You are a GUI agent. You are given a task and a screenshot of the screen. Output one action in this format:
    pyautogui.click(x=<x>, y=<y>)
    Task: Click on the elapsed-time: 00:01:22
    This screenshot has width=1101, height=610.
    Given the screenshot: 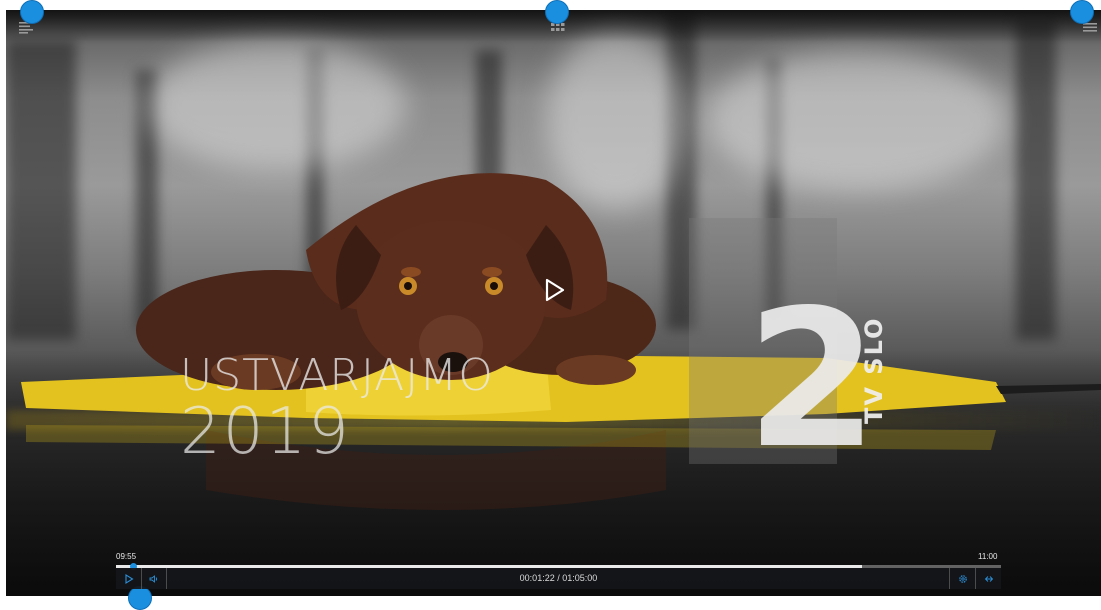 What is the action you would take?
    pyautogui.click(x=537, y=578)
    